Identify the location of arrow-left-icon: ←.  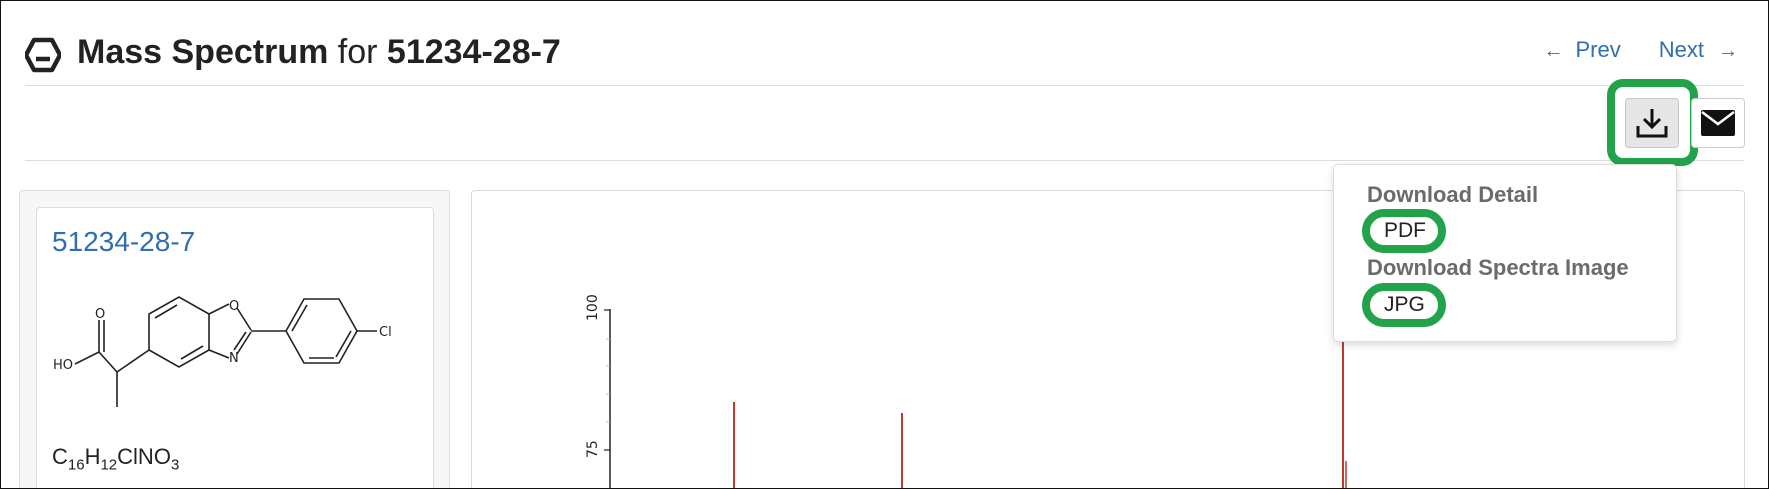
(1553, 51).